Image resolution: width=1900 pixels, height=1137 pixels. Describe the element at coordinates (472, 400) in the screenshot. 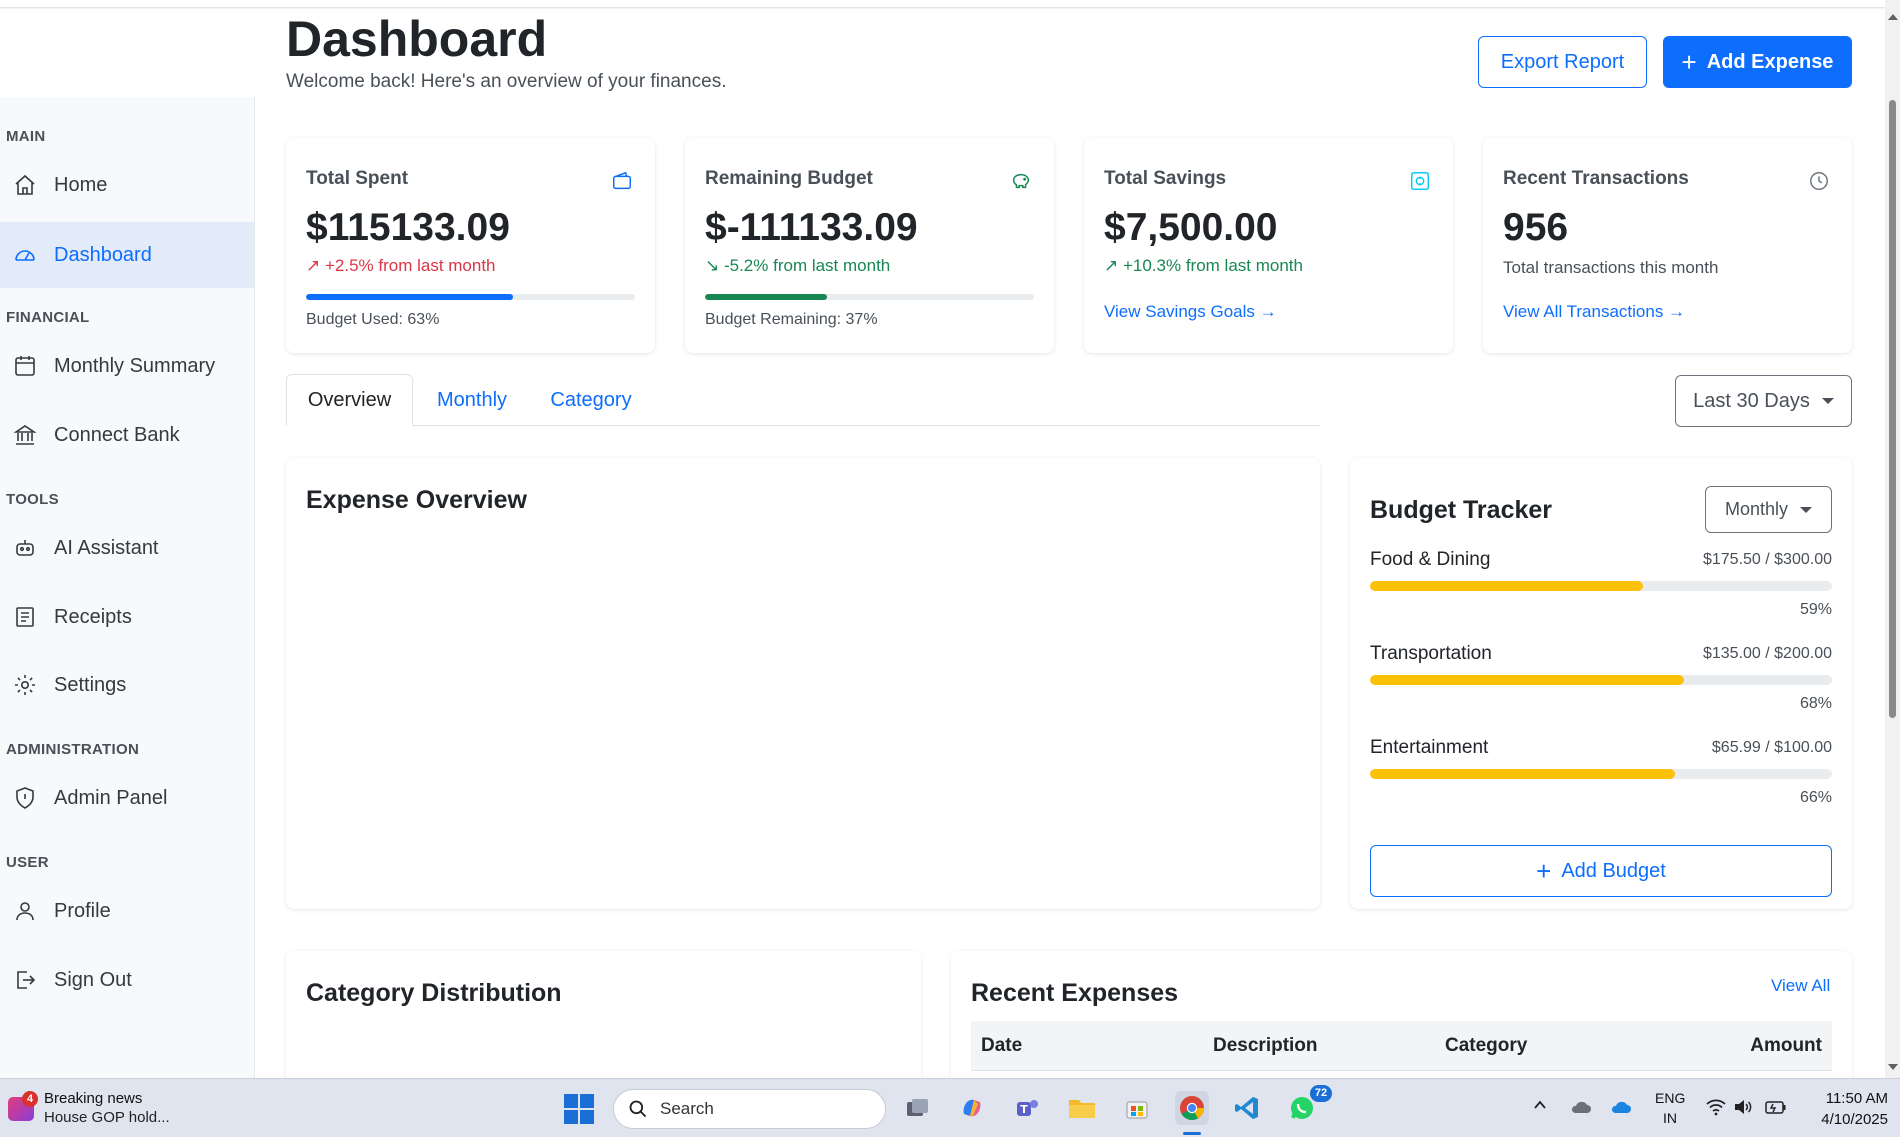

I see `tab-monthly: Monthly` at that location.